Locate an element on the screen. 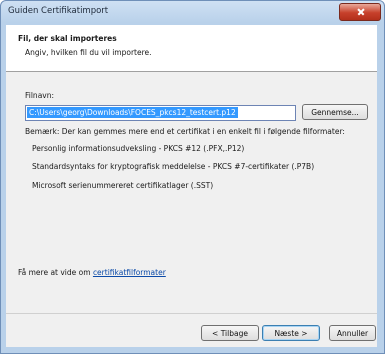 The image size is (385, 354). learn-more: Få mere at vide om certifikatfilformater is located at coordinates (92, 272).